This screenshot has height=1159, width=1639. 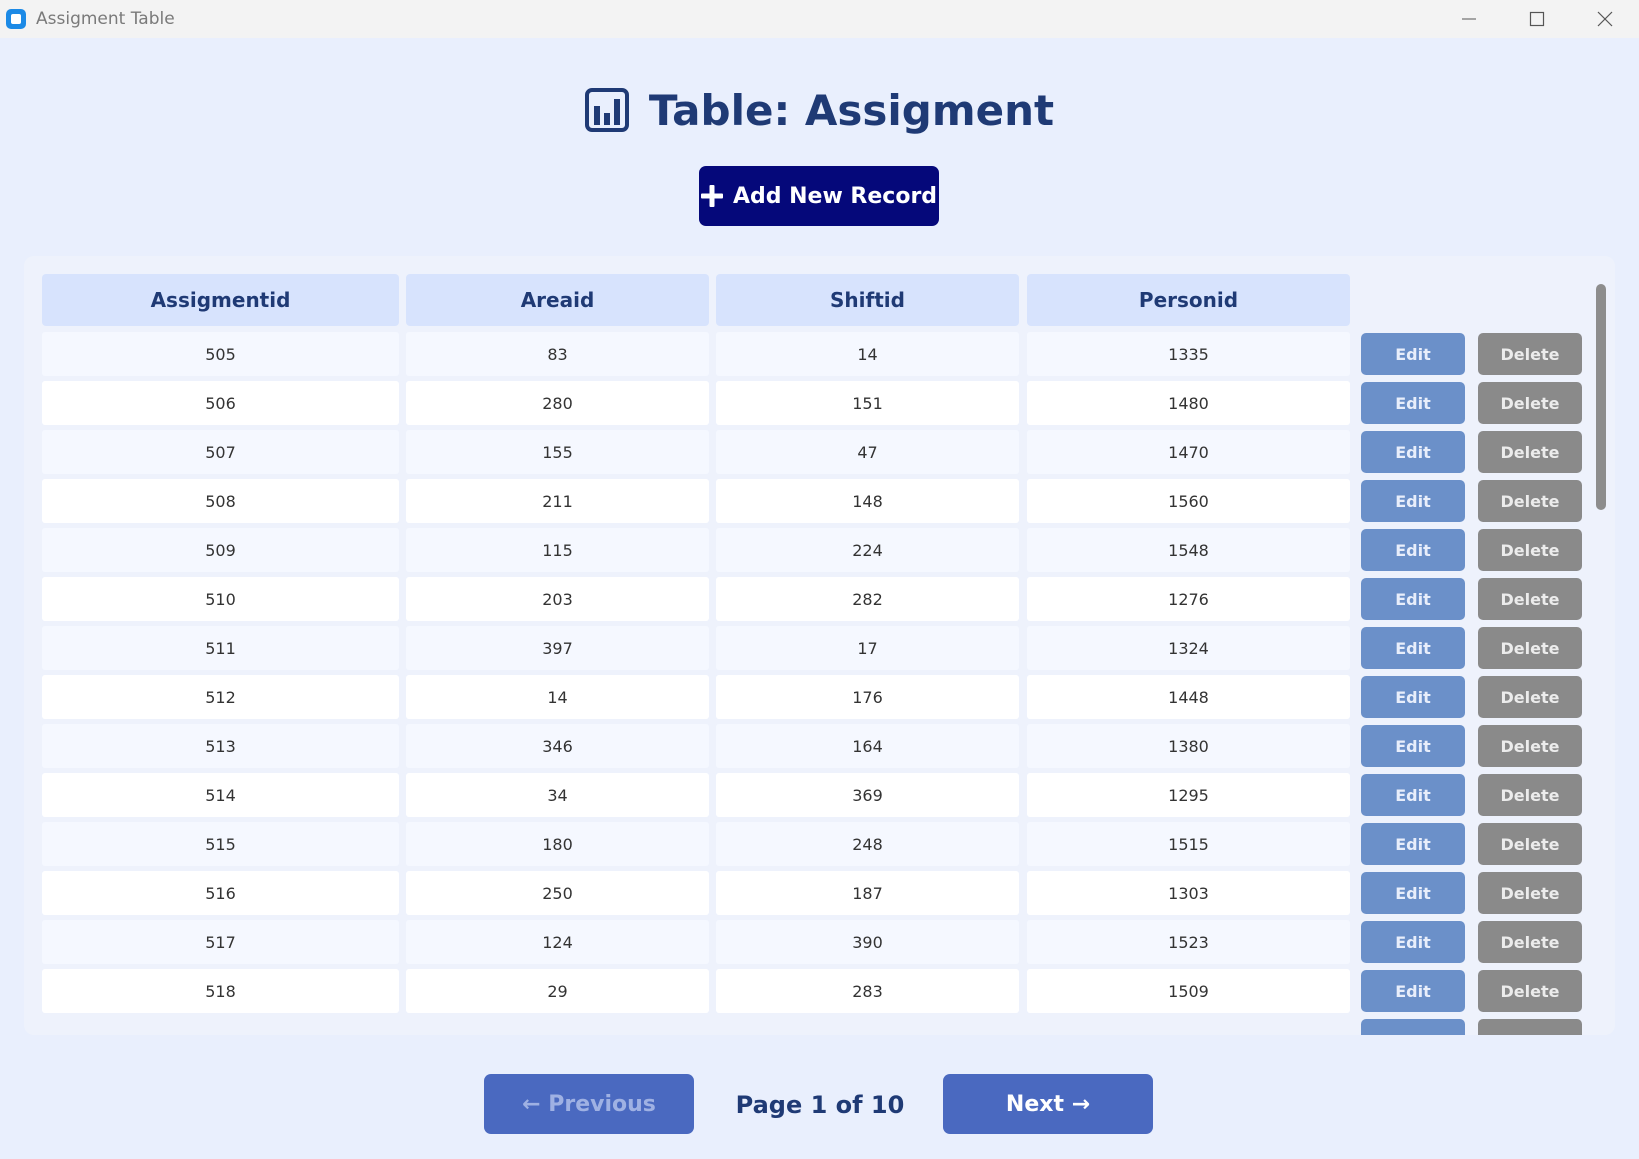 What do you see at coordinates (557, 403) in the screenshot?
I see `cell-areaid: 280` at bounding box center [557, 403].